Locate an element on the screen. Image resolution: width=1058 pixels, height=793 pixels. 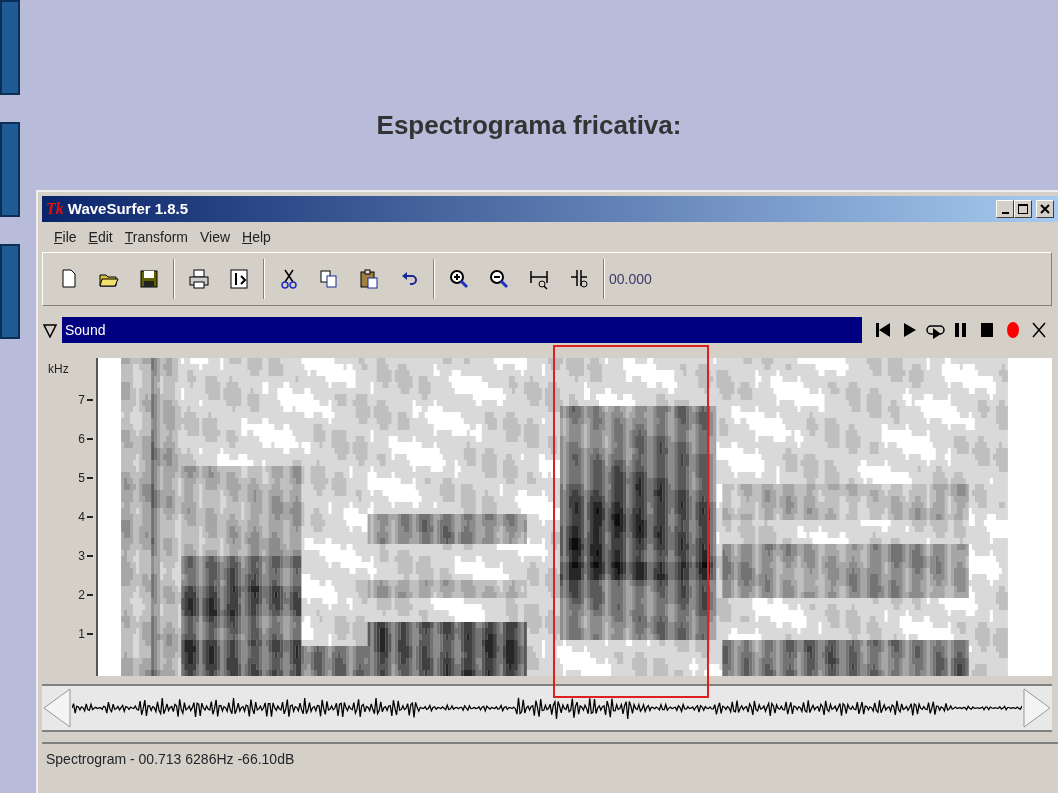
menu-item: File is located at coordinates (65, 237).